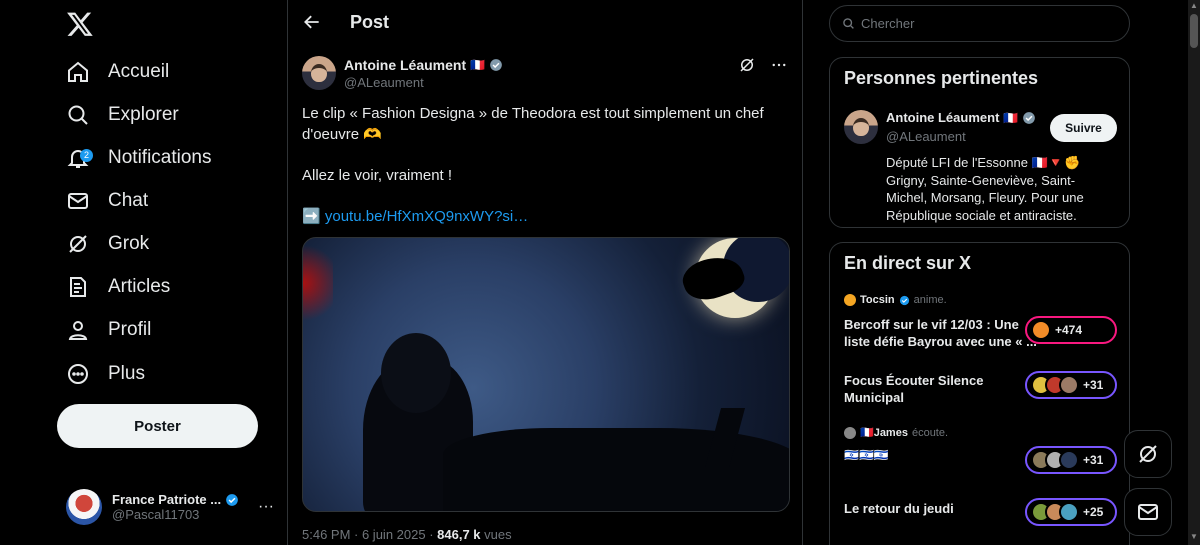 The width and height of the screenshot is (1200, 545). Describe the element at coordinates (1194, 272) in the screenshot. I see `page-scrollbar: ▲ ▼` at that location.